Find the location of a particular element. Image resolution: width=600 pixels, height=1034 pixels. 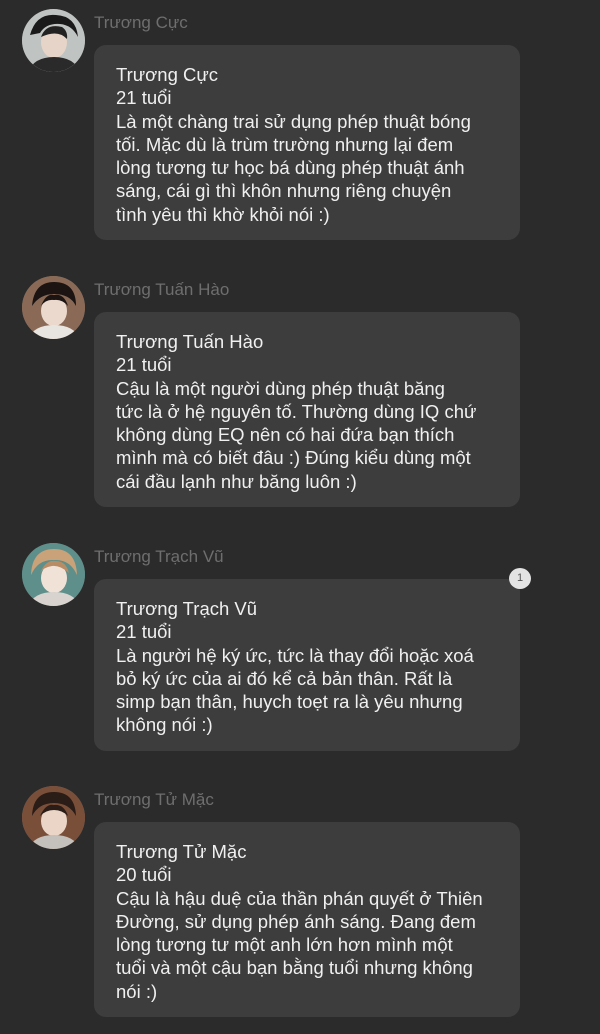

character-name: Trương Tử Mặc is located at coordinates (181, 851).